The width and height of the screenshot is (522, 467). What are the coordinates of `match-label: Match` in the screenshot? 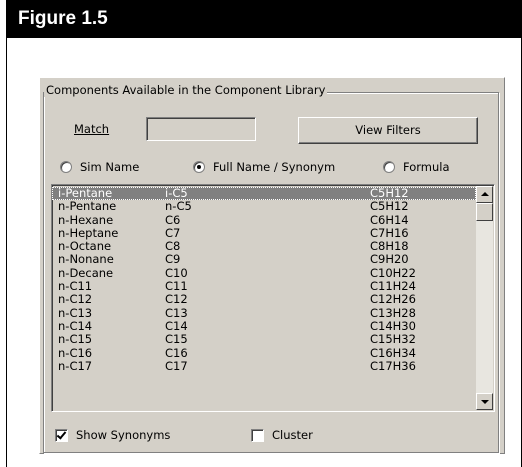 It's located at (91, 129).